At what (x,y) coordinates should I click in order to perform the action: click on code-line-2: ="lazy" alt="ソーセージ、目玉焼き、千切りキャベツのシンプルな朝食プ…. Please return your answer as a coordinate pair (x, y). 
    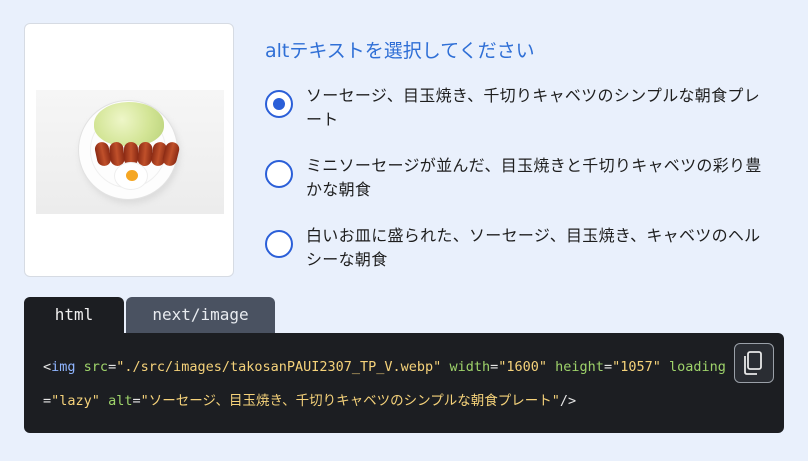
    Looking at the image, I should click on (310, 401).